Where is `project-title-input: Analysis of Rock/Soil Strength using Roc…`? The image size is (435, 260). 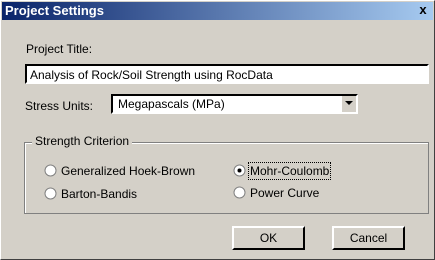 project-title-input: Analysis of Rock/Soil Strength using Roc… is located at coordinates (227, 74).